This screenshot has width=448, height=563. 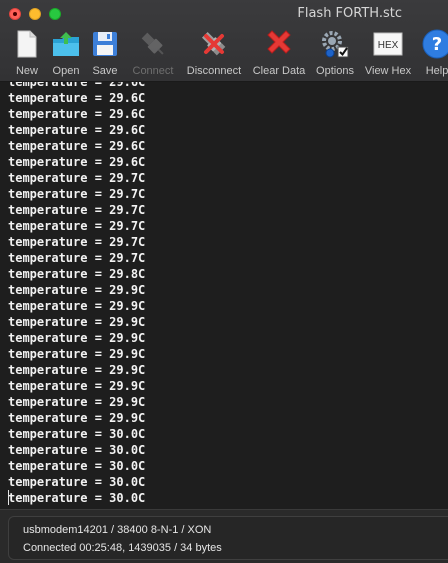 I want to click on hex-icon-text: HEX, so click(x=388, y=45).